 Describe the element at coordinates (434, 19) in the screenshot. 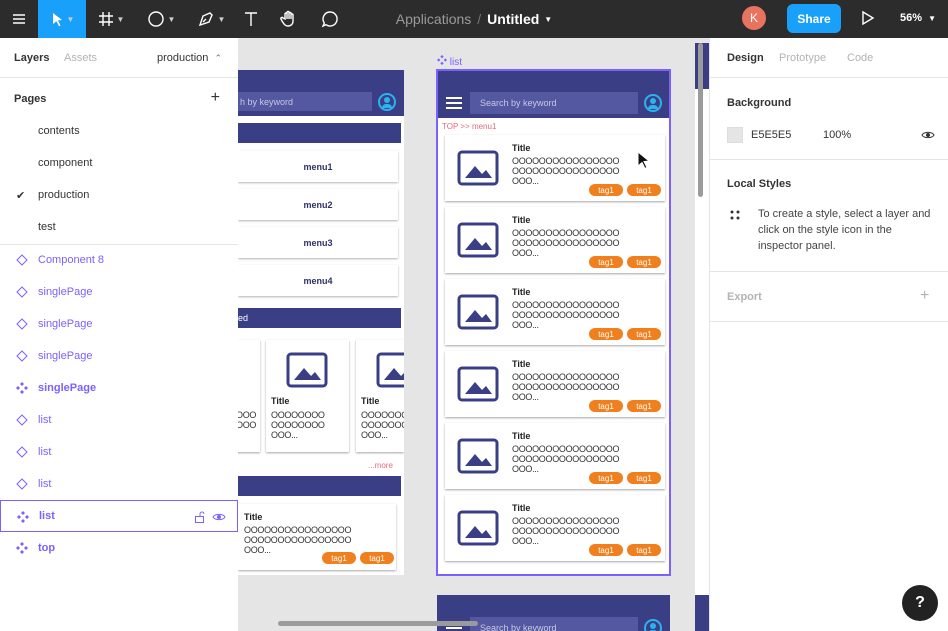

I see `project-name: Applications` at that location.